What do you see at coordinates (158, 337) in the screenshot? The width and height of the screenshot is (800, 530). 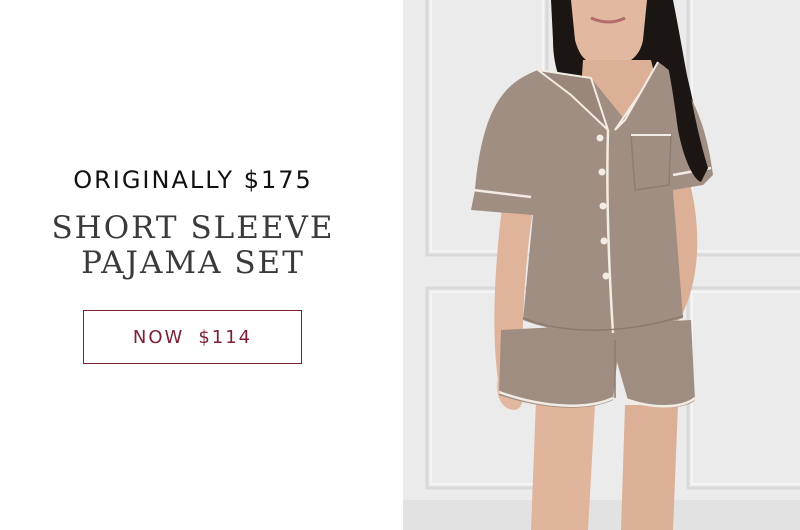 I see `now-label: NOW` at bounding box center [158, 337].